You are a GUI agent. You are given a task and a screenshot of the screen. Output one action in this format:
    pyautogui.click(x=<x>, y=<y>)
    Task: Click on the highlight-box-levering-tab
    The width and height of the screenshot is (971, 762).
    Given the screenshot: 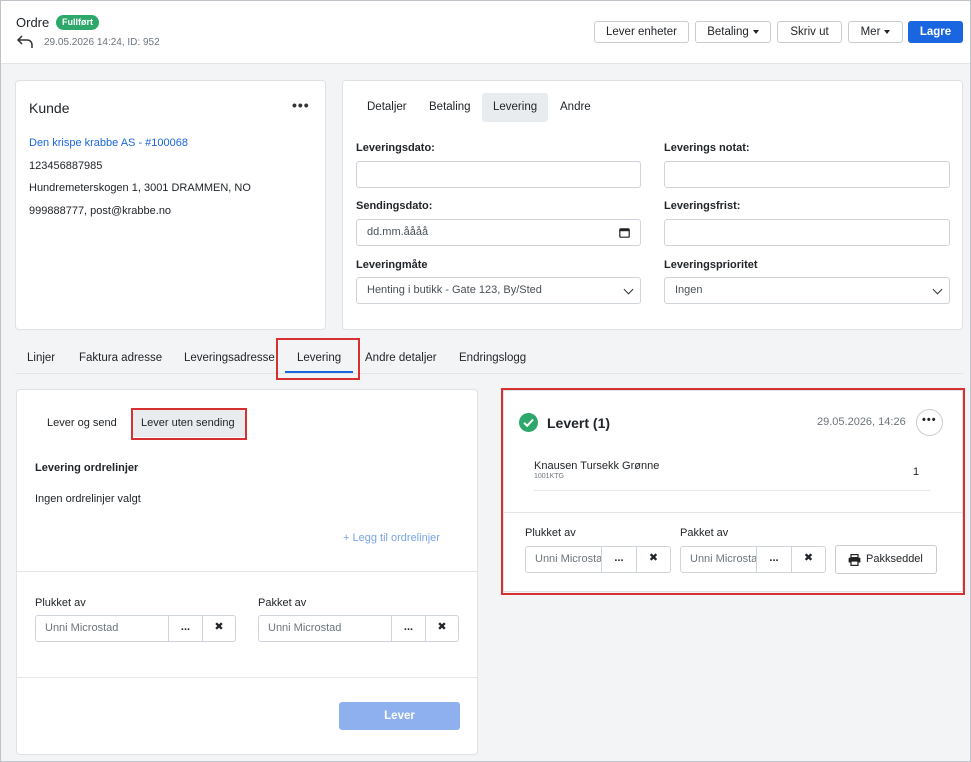 What is the action you would take?
    pyautogui.click(x=318, y=359)
    